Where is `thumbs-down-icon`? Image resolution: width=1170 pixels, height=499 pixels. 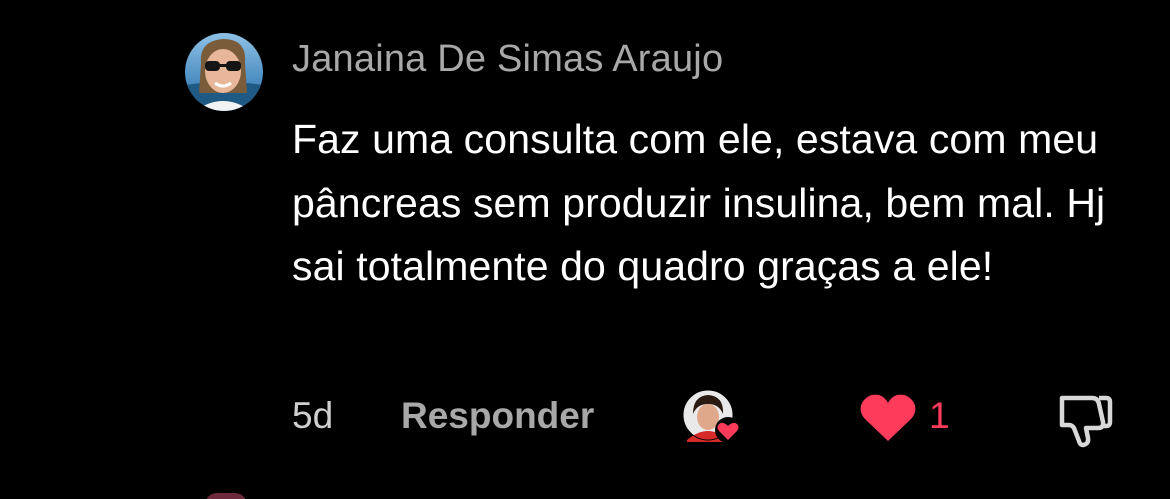
thumbs-down-icon is located at coordinates (1086, 421).